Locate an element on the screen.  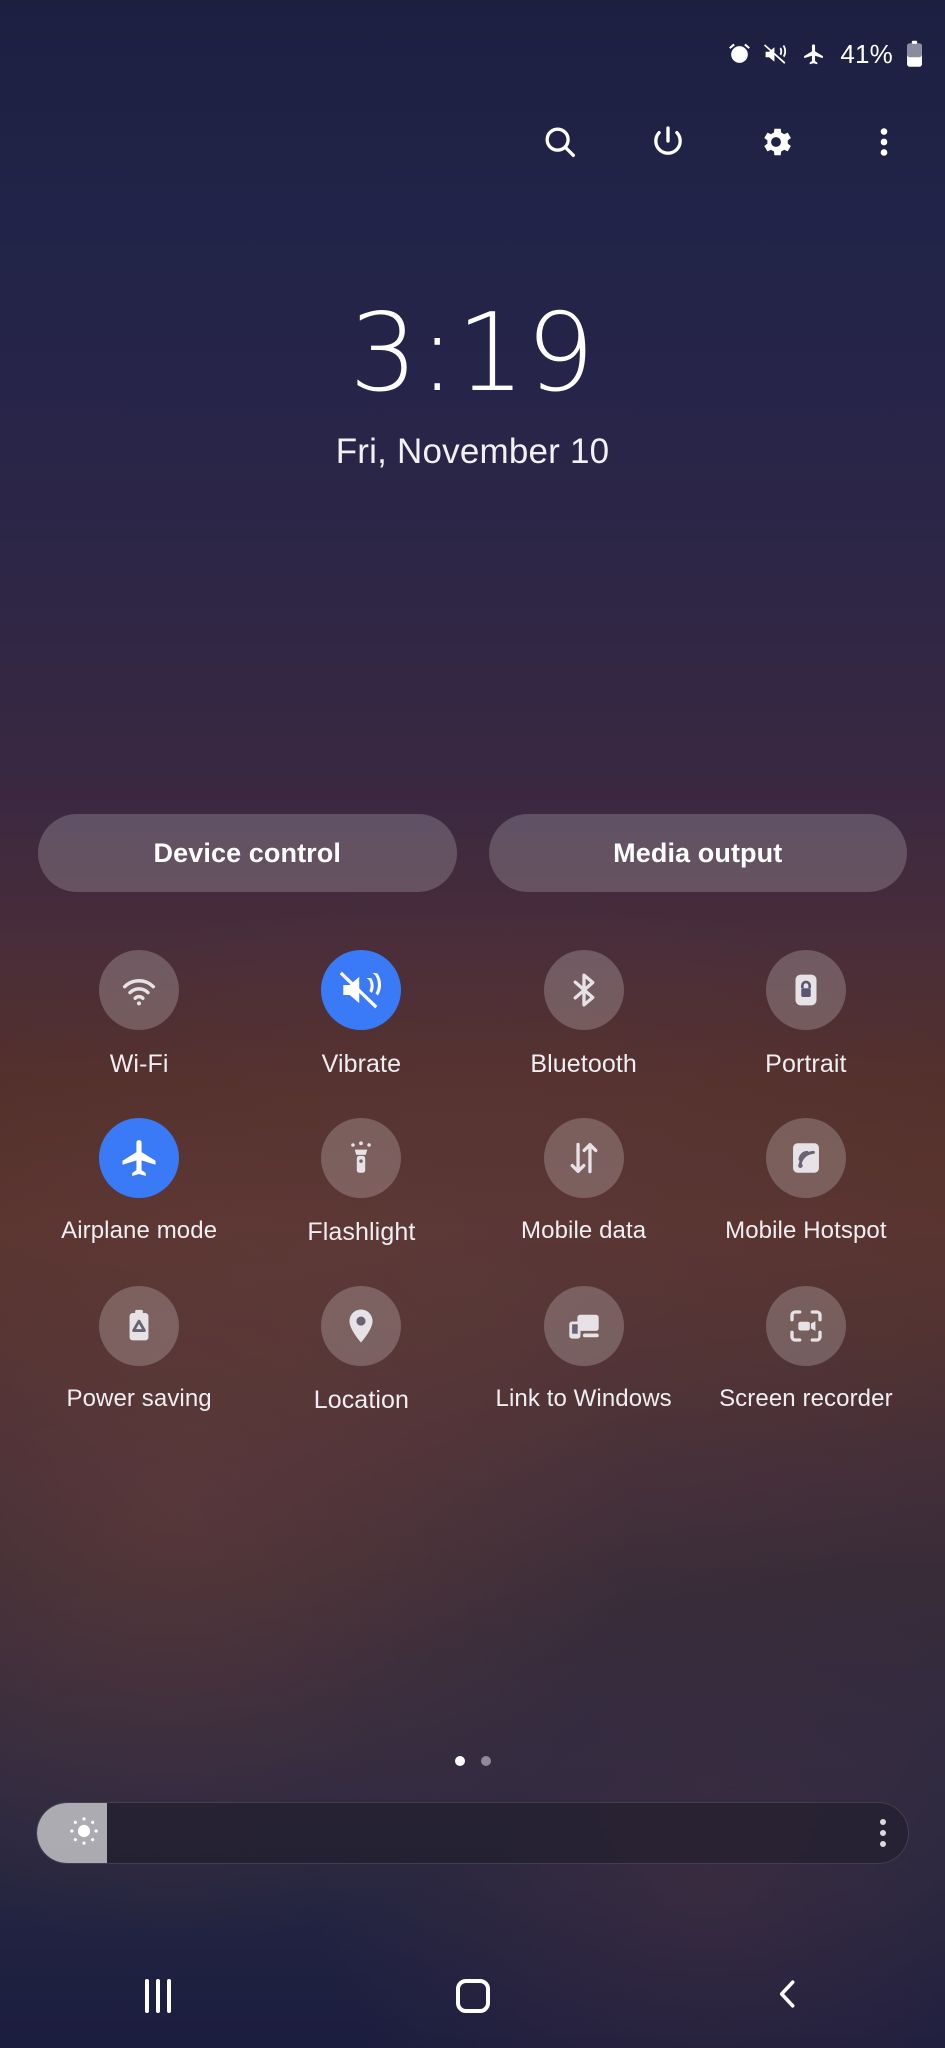
qs-label: Airplane mode is located at coordinates (139, 1230).